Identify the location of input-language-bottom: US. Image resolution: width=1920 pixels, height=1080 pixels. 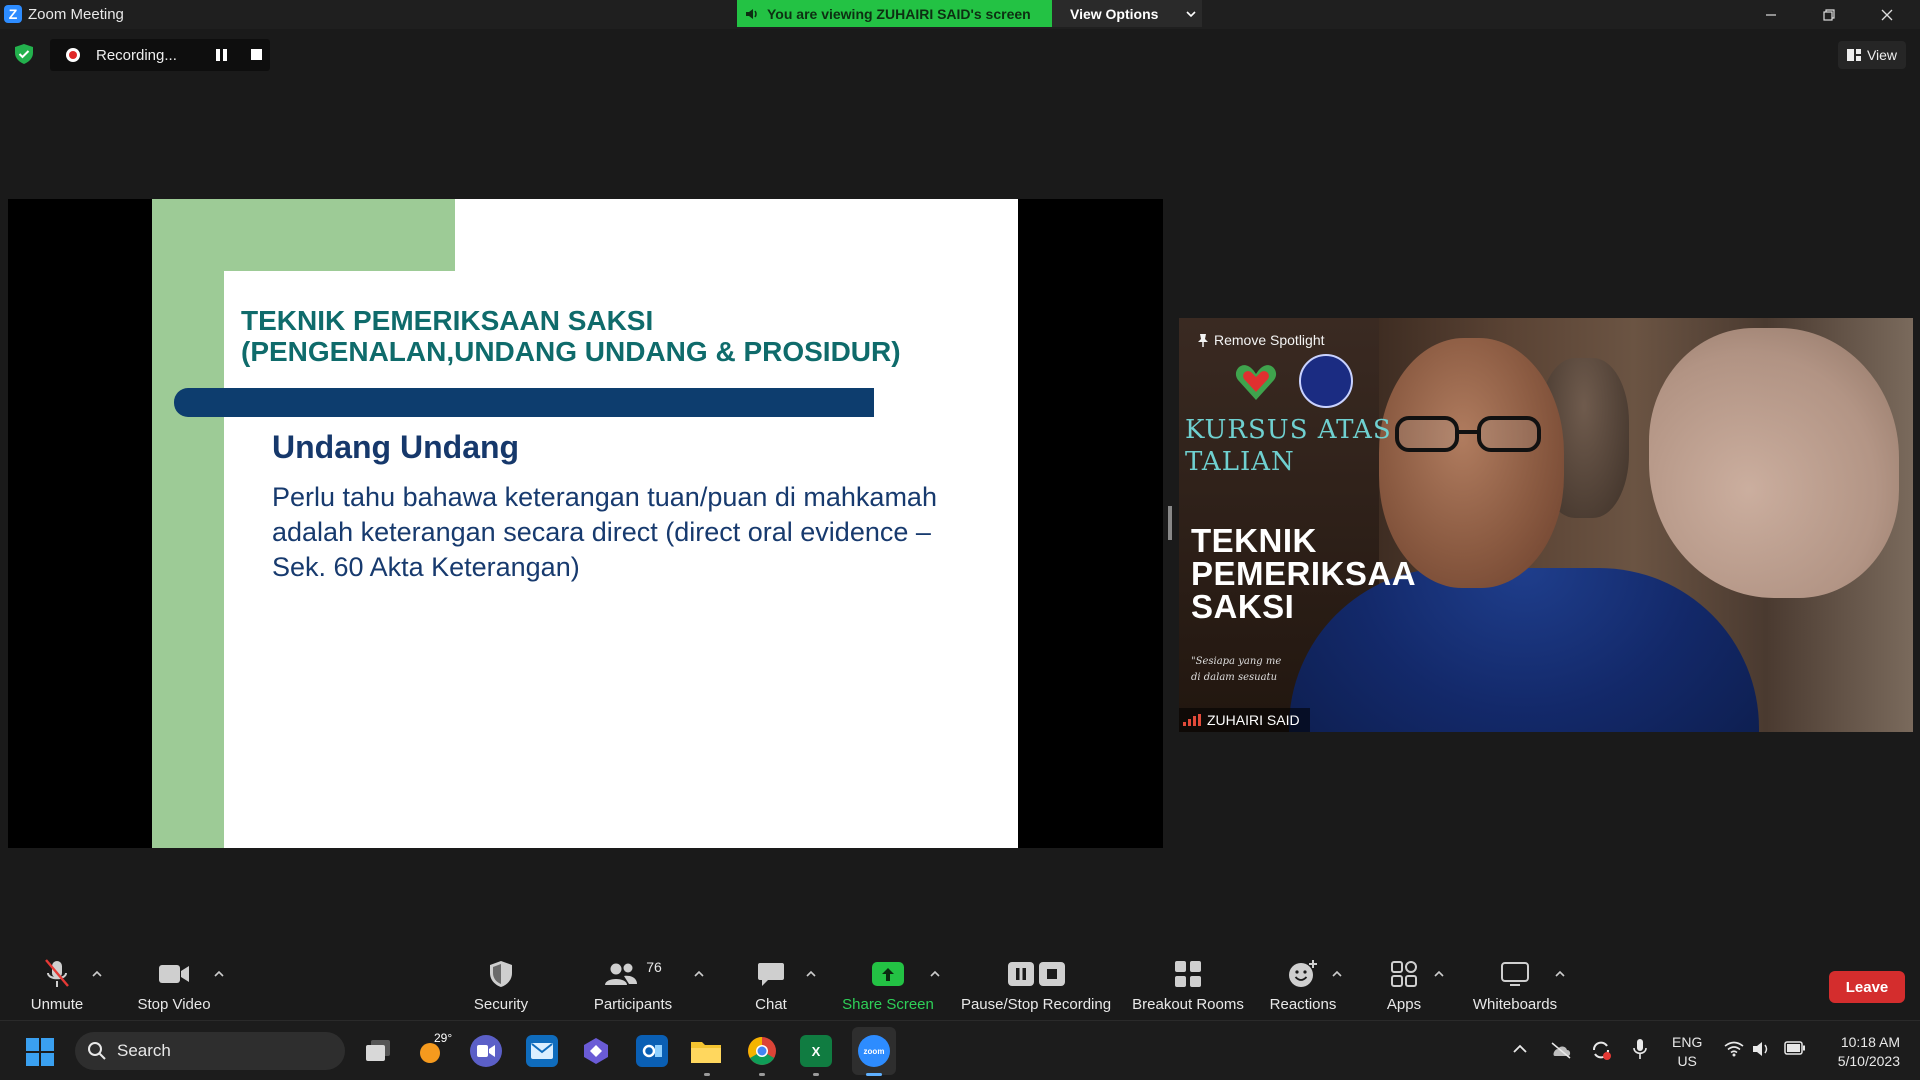
(1687, 1061).